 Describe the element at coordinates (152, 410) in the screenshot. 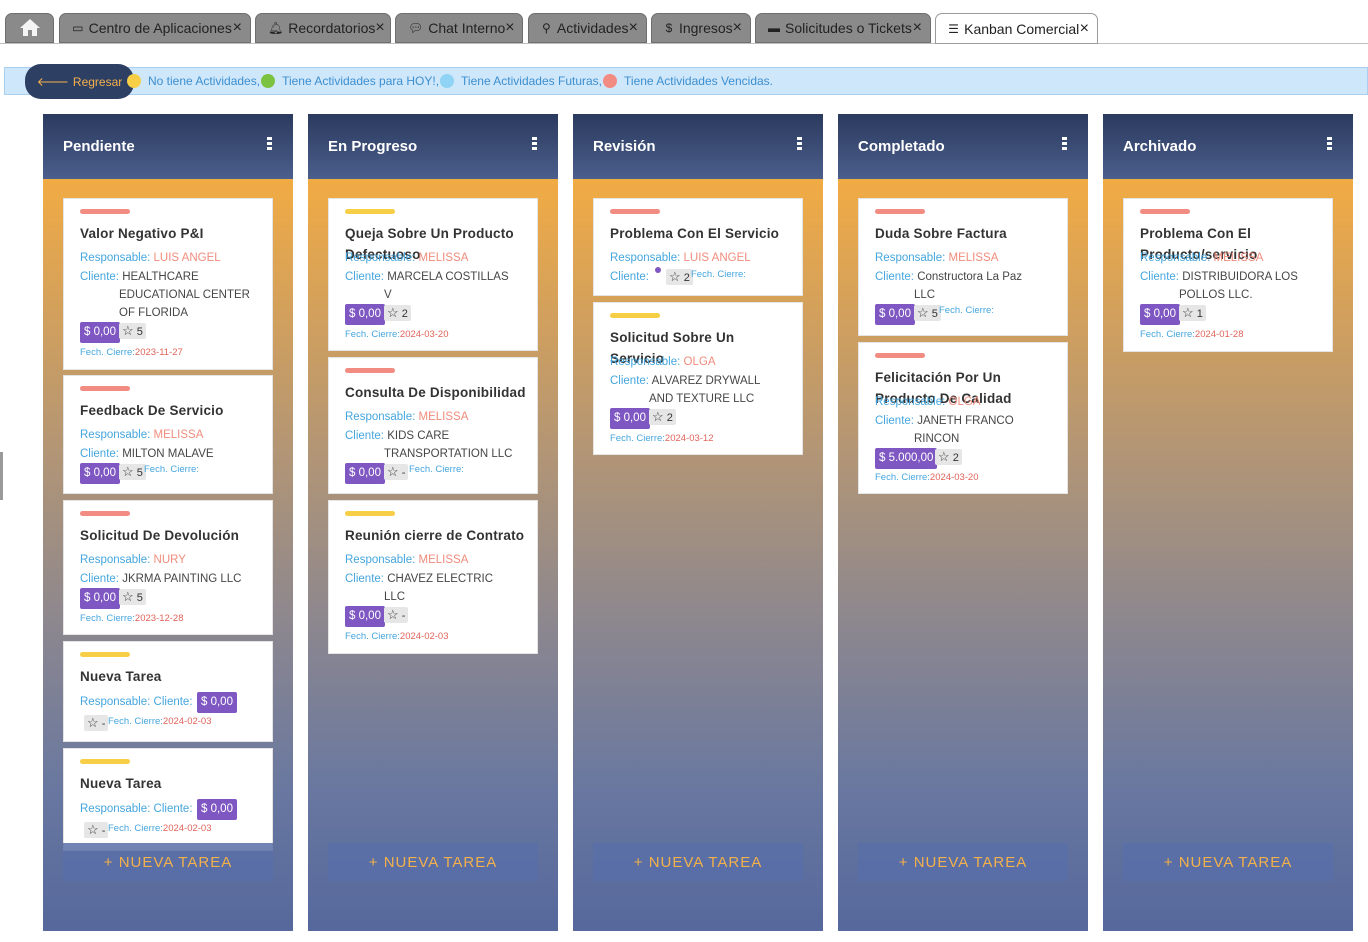

I see `card-title: Feedback De Servicio` at that location.